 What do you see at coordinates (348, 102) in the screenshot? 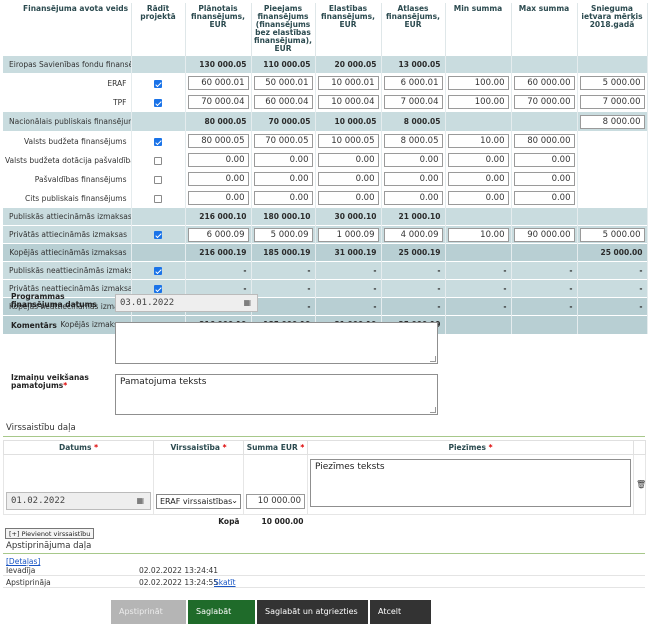
I see `flexibility-input: 10 000.04` at bounding box center [348, 102].